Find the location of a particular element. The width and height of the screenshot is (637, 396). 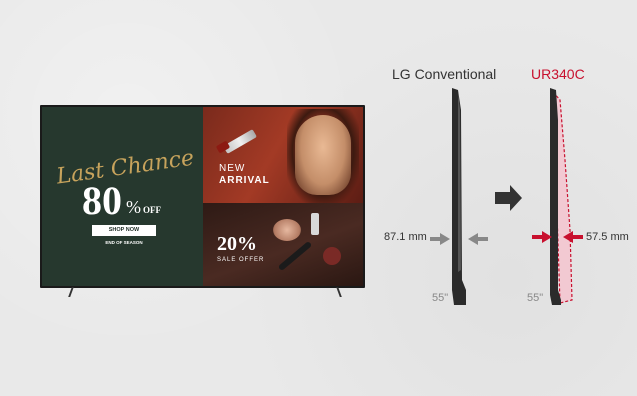

conventional-size: 55" is located at coordinates (440, 298).